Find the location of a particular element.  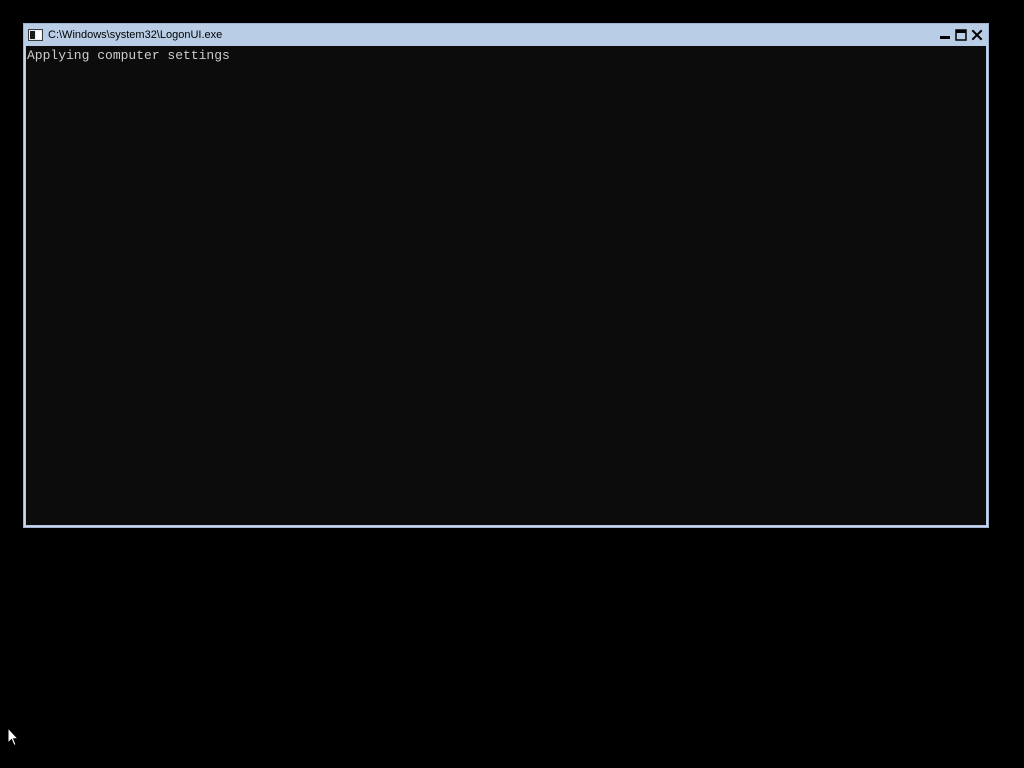

caption-buttons is located at coordinates (961, 35).